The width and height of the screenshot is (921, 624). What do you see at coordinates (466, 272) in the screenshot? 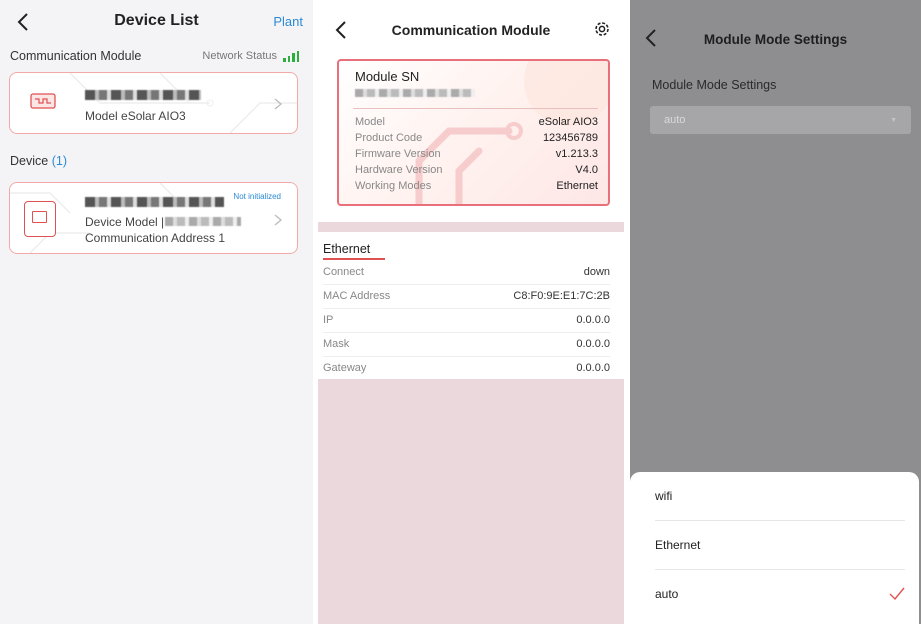
I see `eth-row-connect: Connect down` at bounding box center [466, 272].